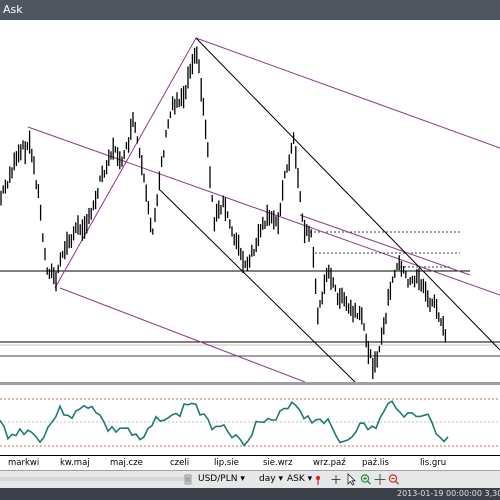  I want to click on time-label: lis.gru, so click(433, 463).